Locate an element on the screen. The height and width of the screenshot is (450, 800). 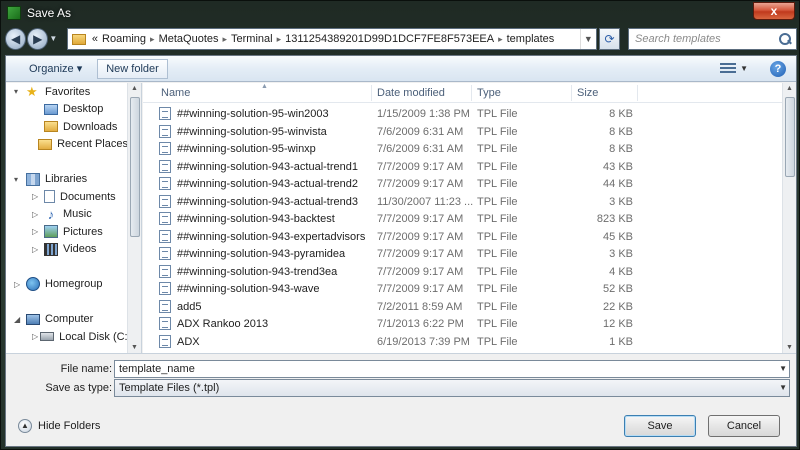
file-name-input: template_name ▼ is located at coordinates (452, 369).